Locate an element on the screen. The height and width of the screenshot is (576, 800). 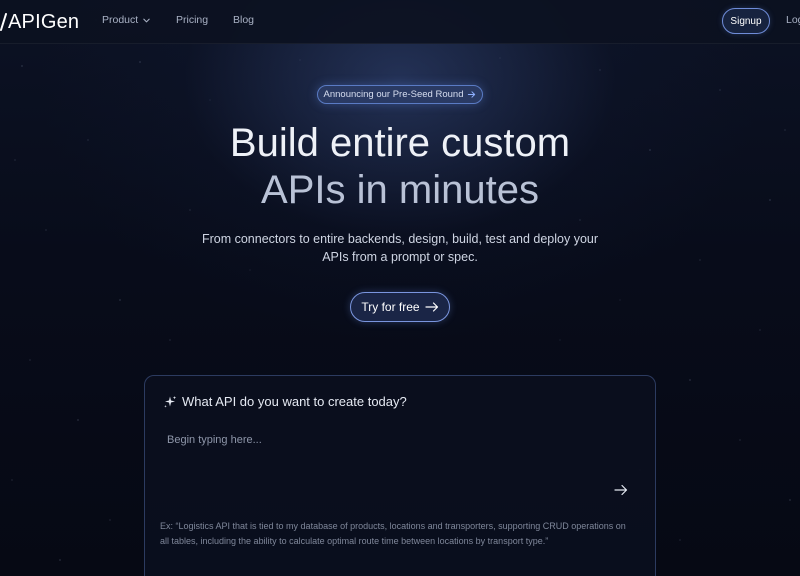
signup-button: Signup is located at coordinates (746, 21).